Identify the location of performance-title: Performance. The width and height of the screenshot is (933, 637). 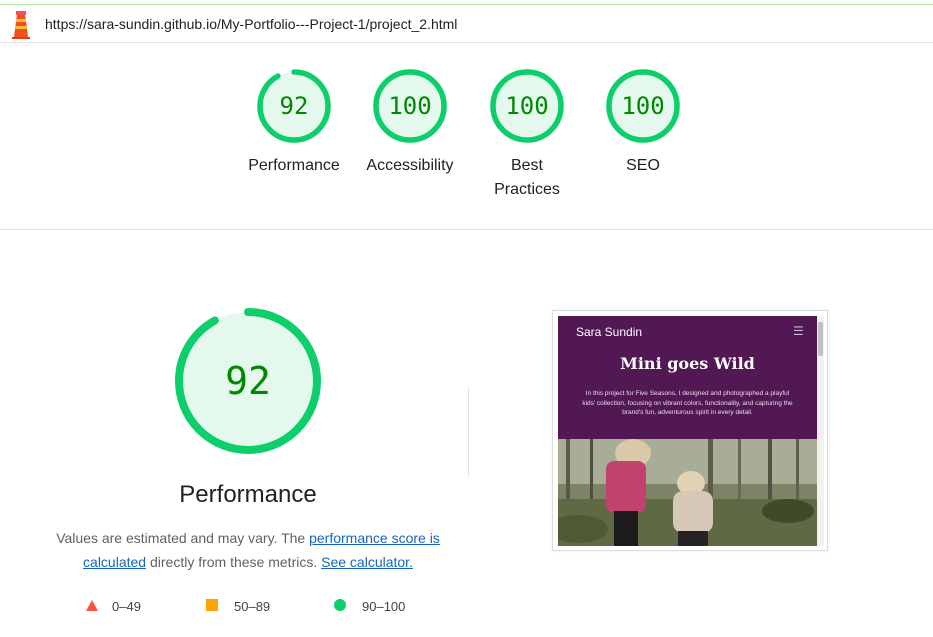
(248, 494).